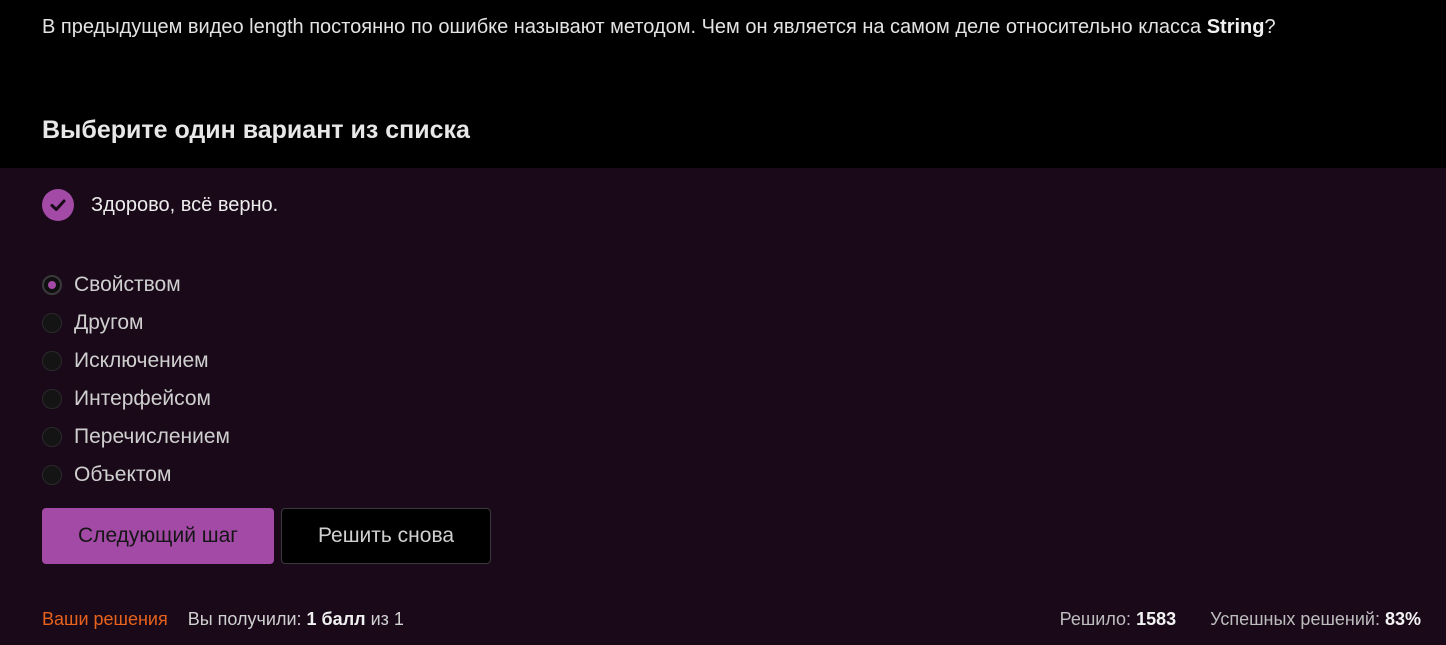 The image size is (1446, 645). What do you see at coordinates (384, 619) in the screenshot?
I see `score-suffix: из 1` at bounding box center [384, 619].